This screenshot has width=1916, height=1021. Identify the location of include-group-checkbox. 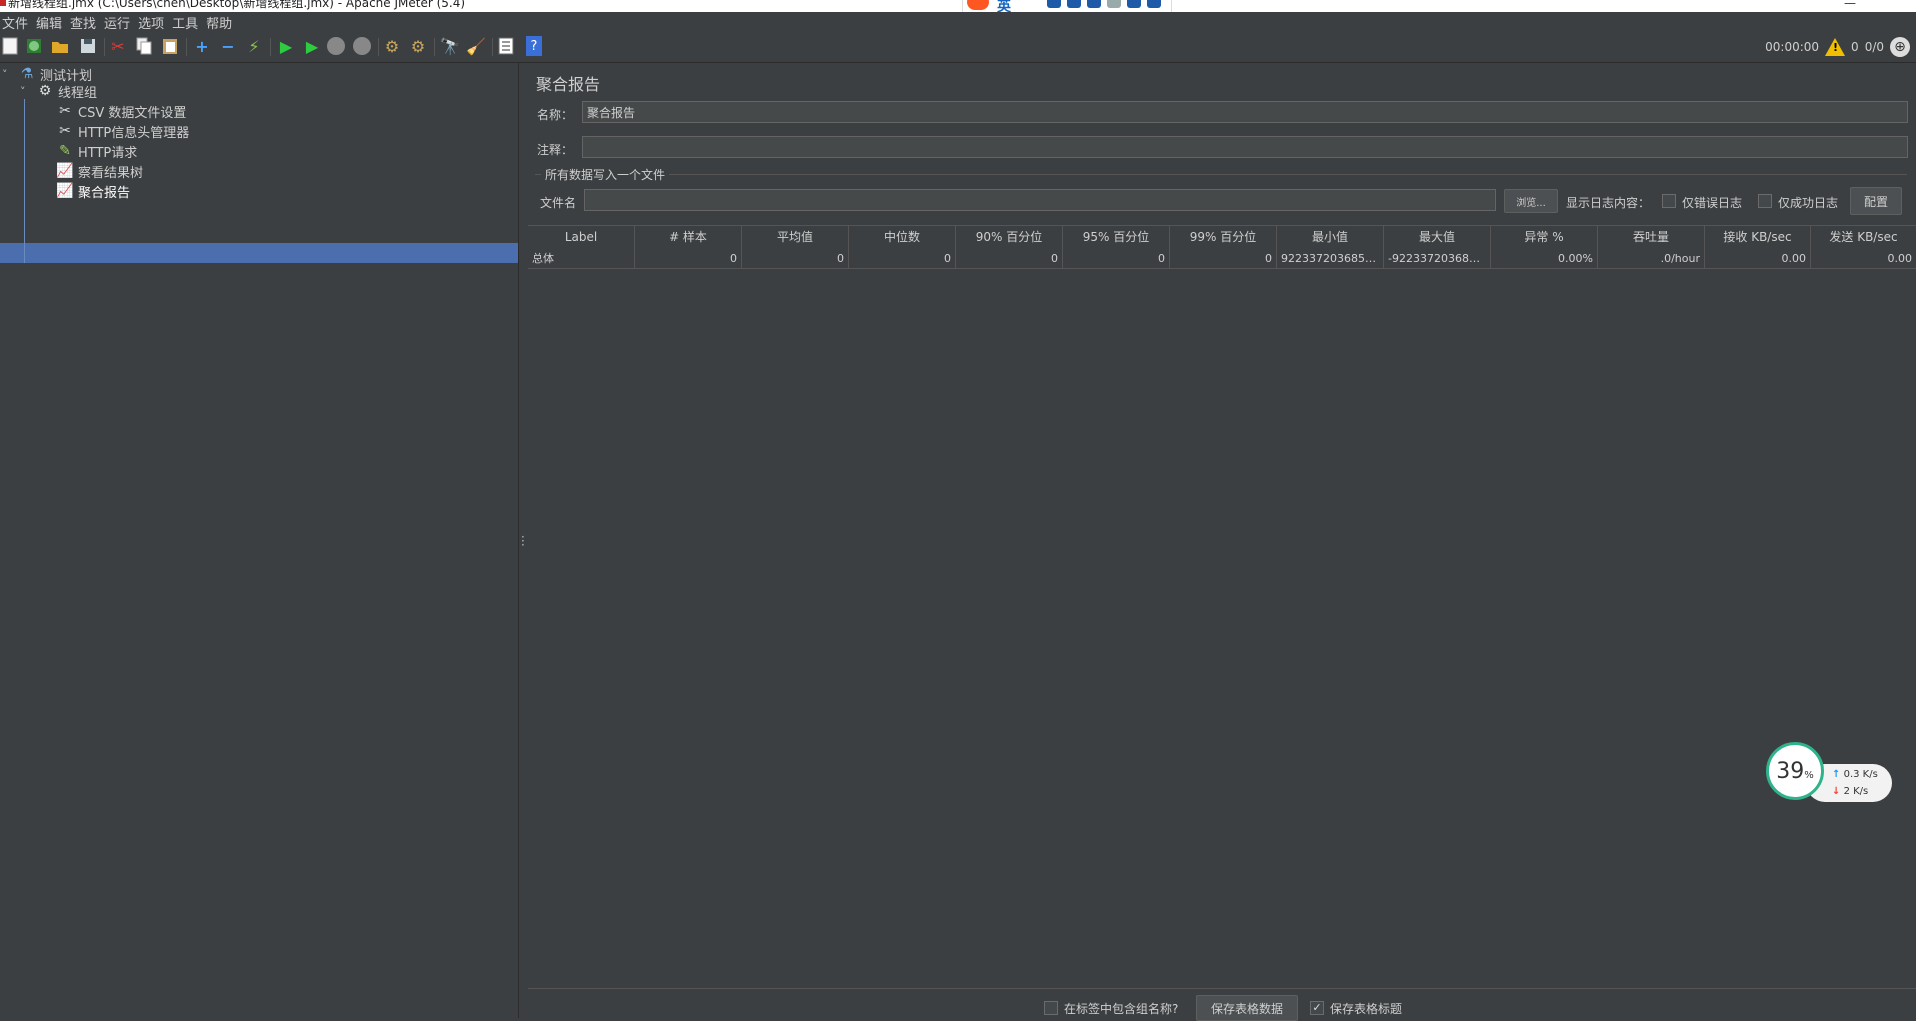
(1051, 1008).